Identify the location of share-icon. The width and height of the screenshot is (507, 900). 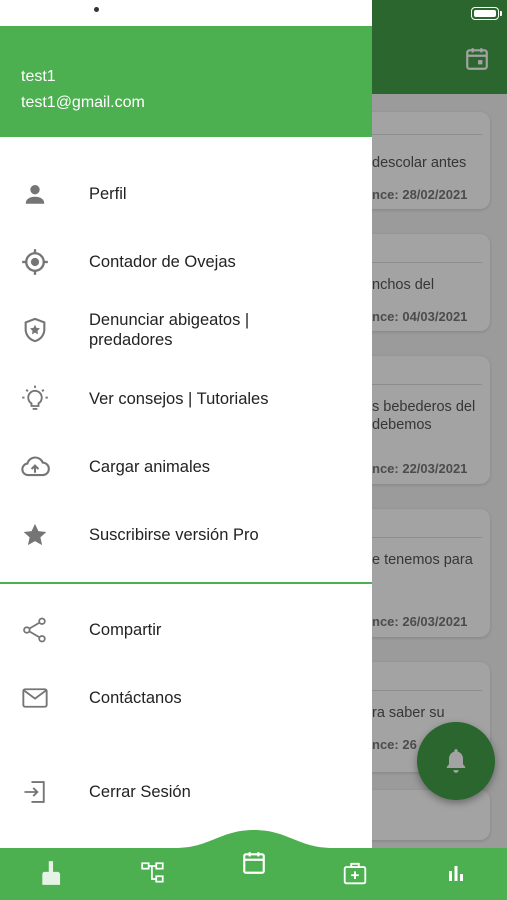
(35, 630).